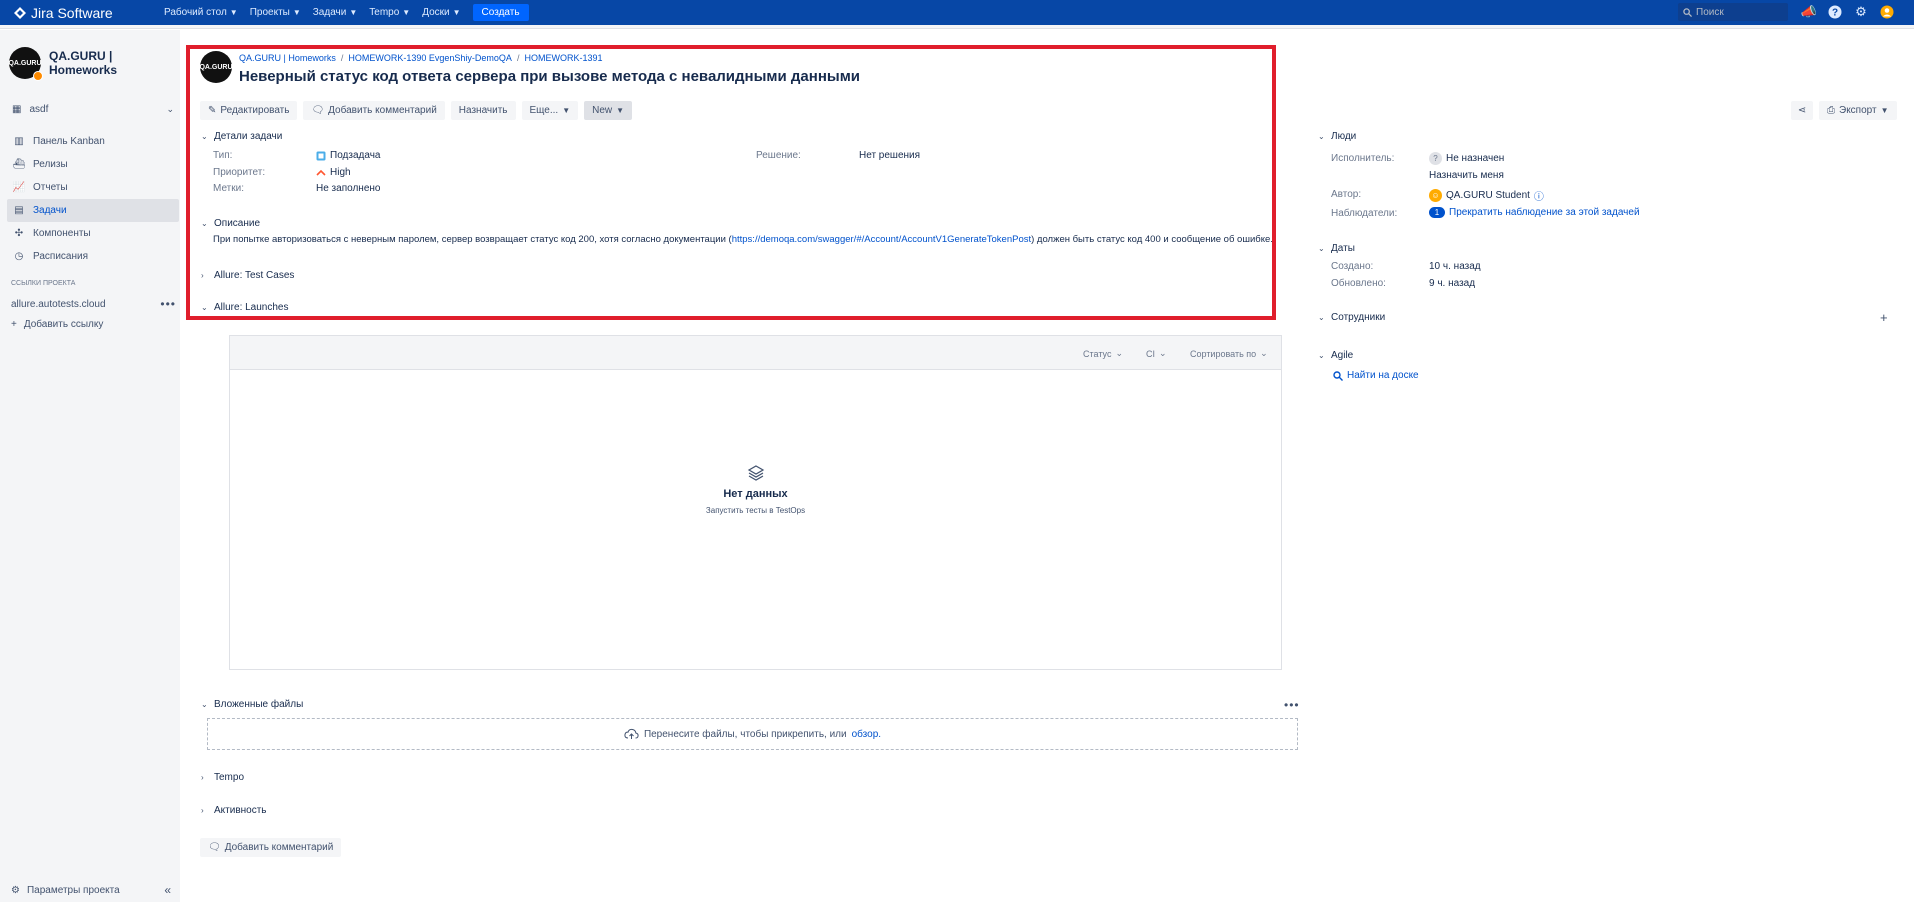  What do you see at coordinates (234, 810) in the screenshot?
I see `activity-section-toggle: › Активность` at bounding box center [234, 810].